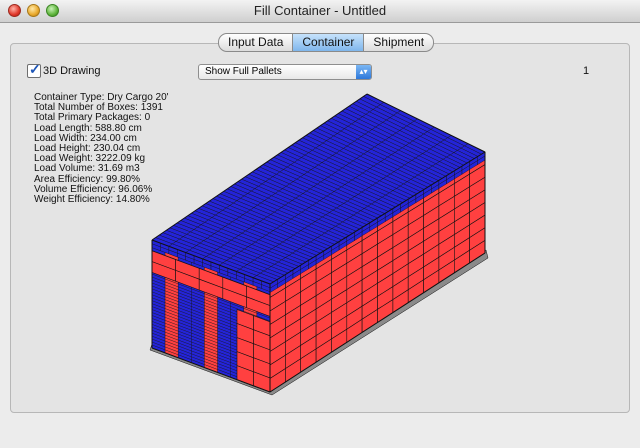 The width and height of the screenshot is (640, 448). What do you see at coordinates (256, 42) in the screenshot?
I see `tab-input-data: Input Data` at bounding box center [256, 42].